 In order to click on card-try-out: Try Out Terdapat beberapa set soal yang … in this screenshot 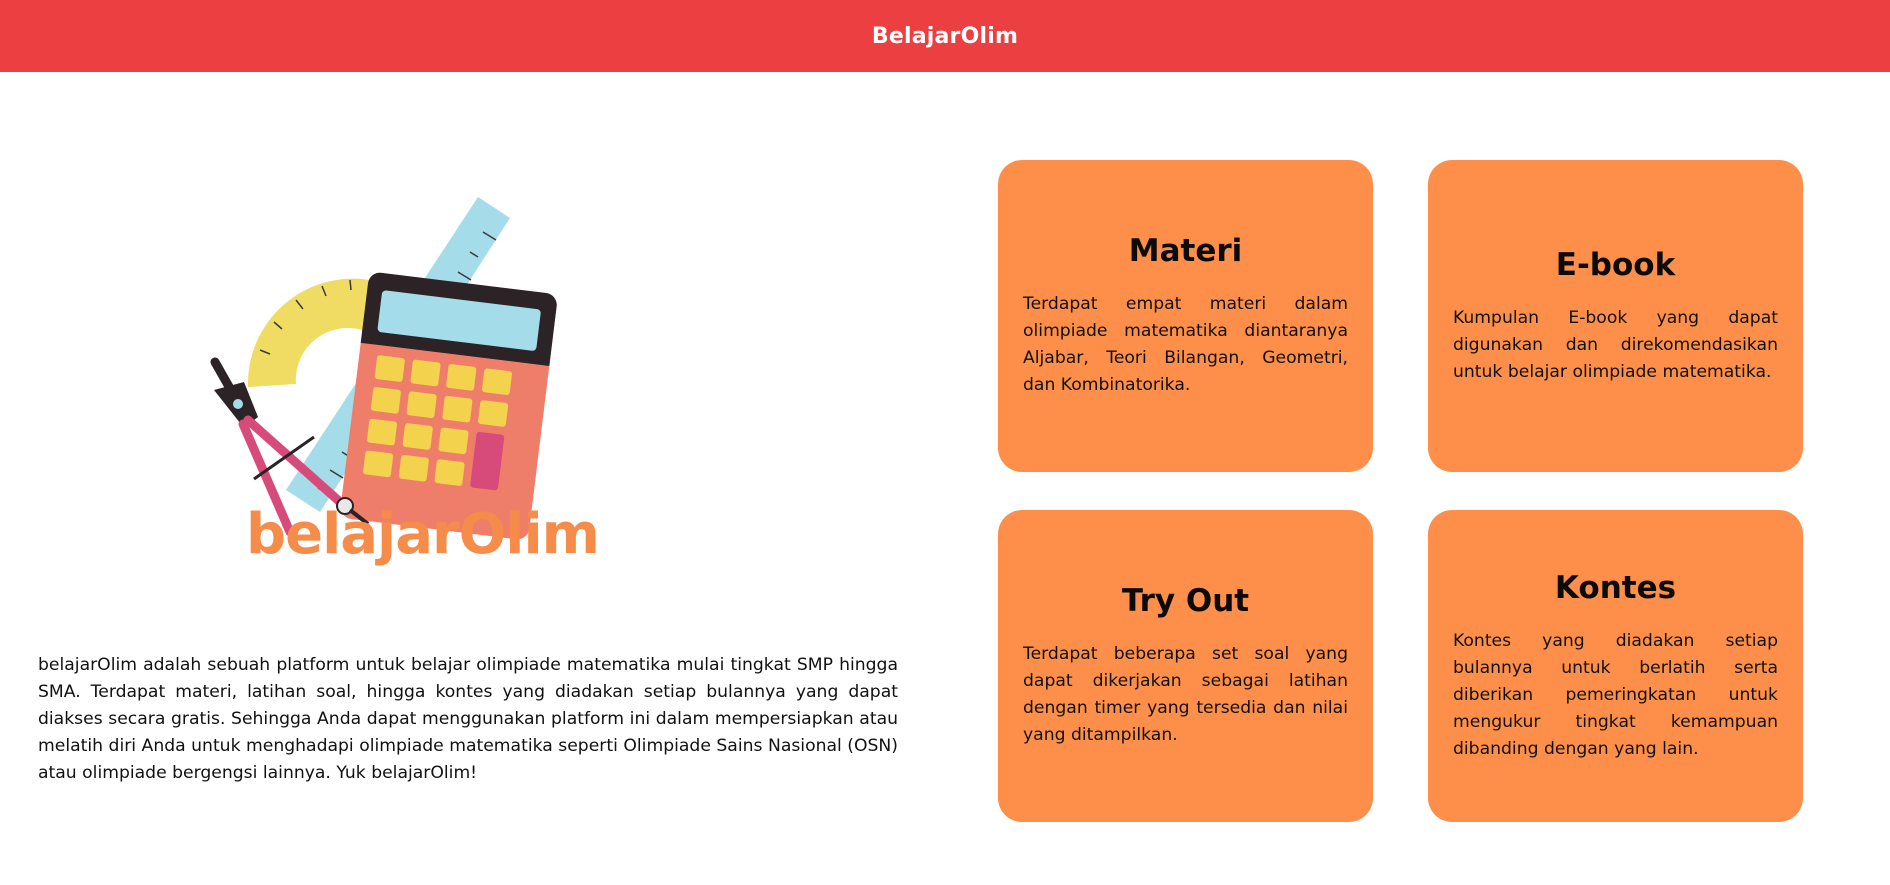, I will do `click(1185, 666)`.